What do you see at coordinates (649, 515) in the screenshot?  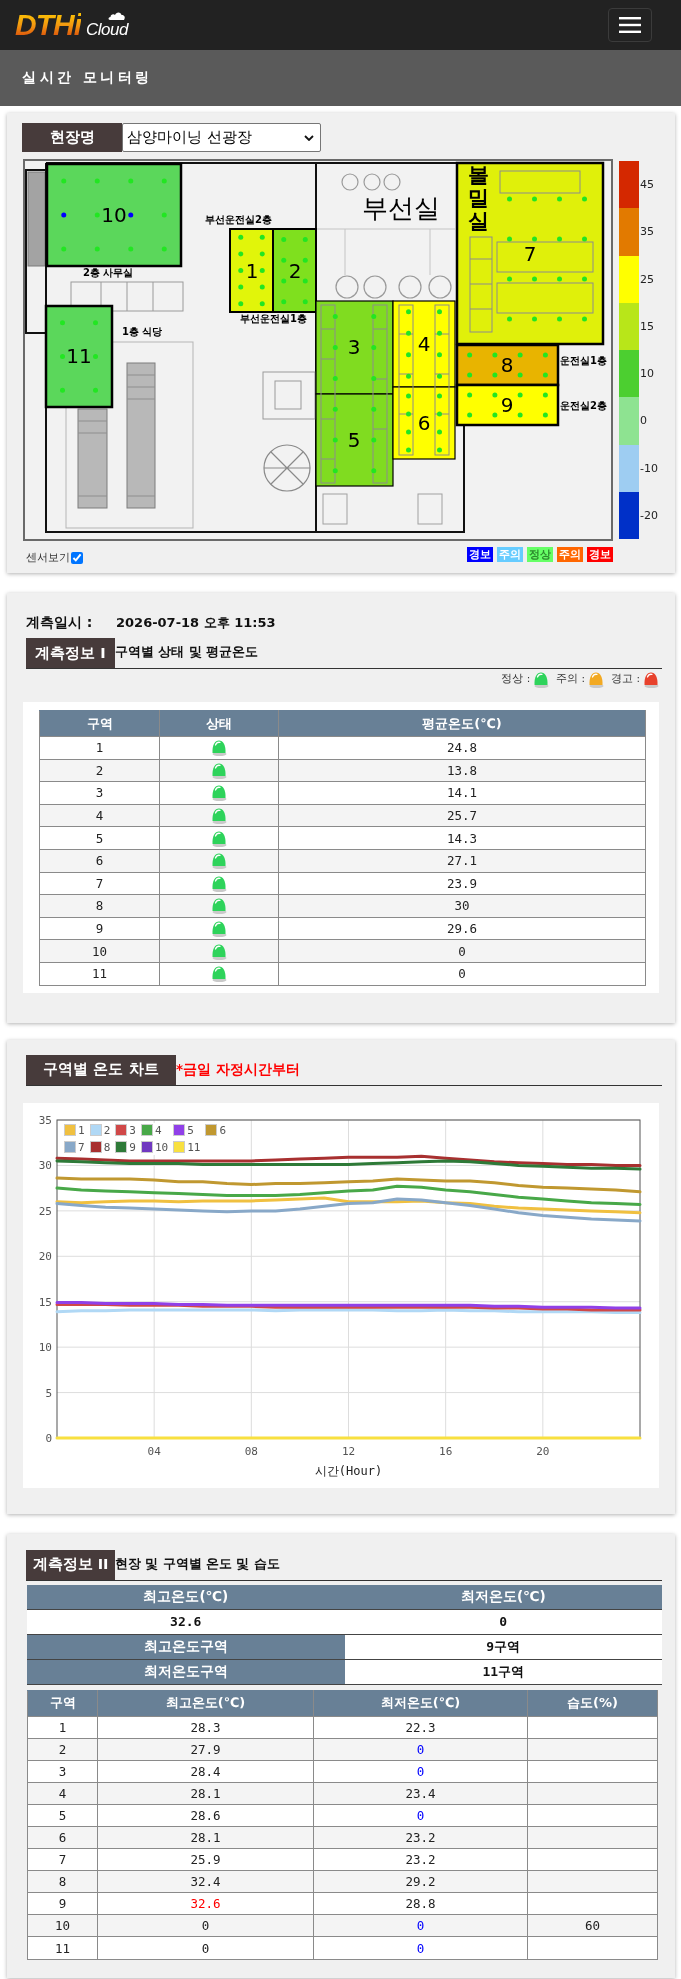 I see `scale-label: -20` at bounding box center [649, 515].